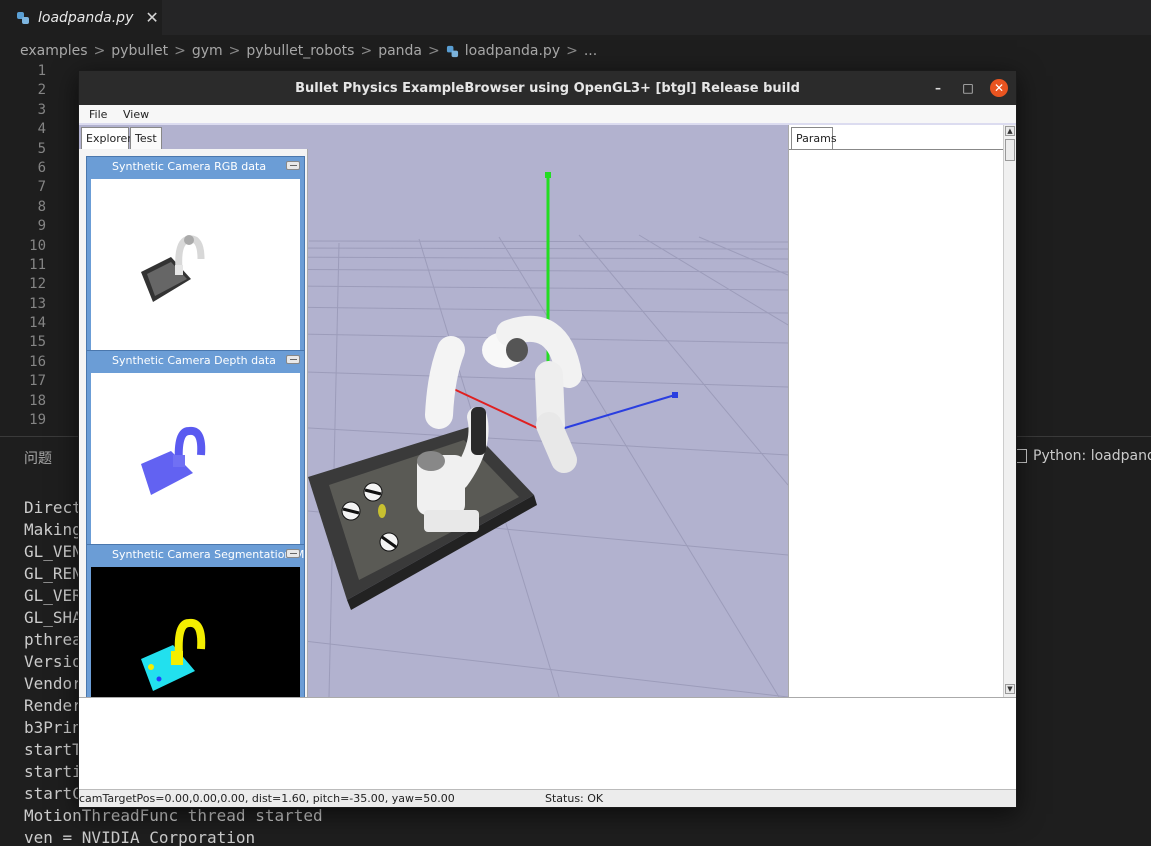 Image resolution: width=1151 pixels, height=846 pixels. What do you see at coordinates (37, 342) in the screenshot?
I see `line-number: 15` at bounding box center [37, 342].